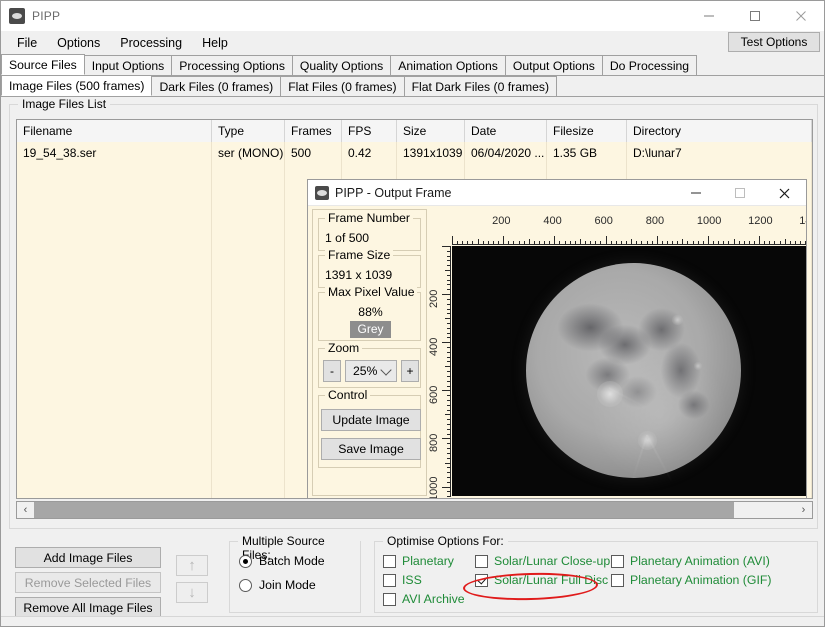  Describe the element at coordinates (216, 86) in the screenshot. I see `subtab-dark-files: Dark Files (0 frames)` at that location.